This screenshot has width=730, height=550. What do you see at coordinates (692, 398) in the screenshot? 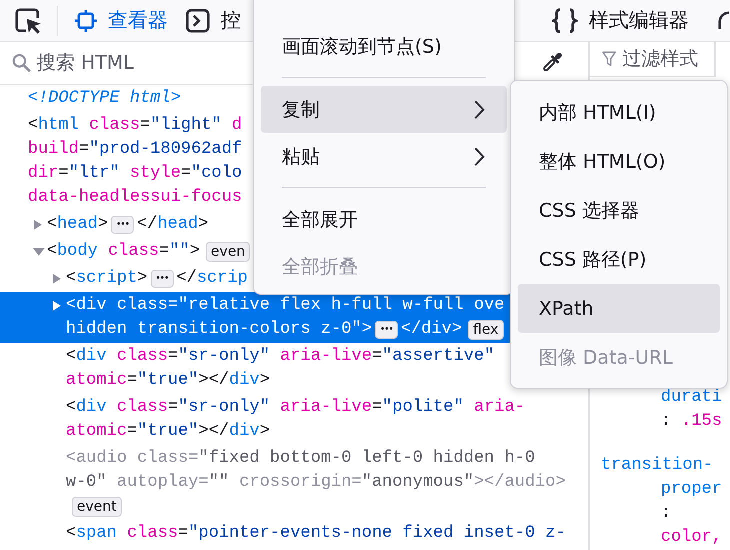
I see `css-text: durati` at bounding box center [692, 398].